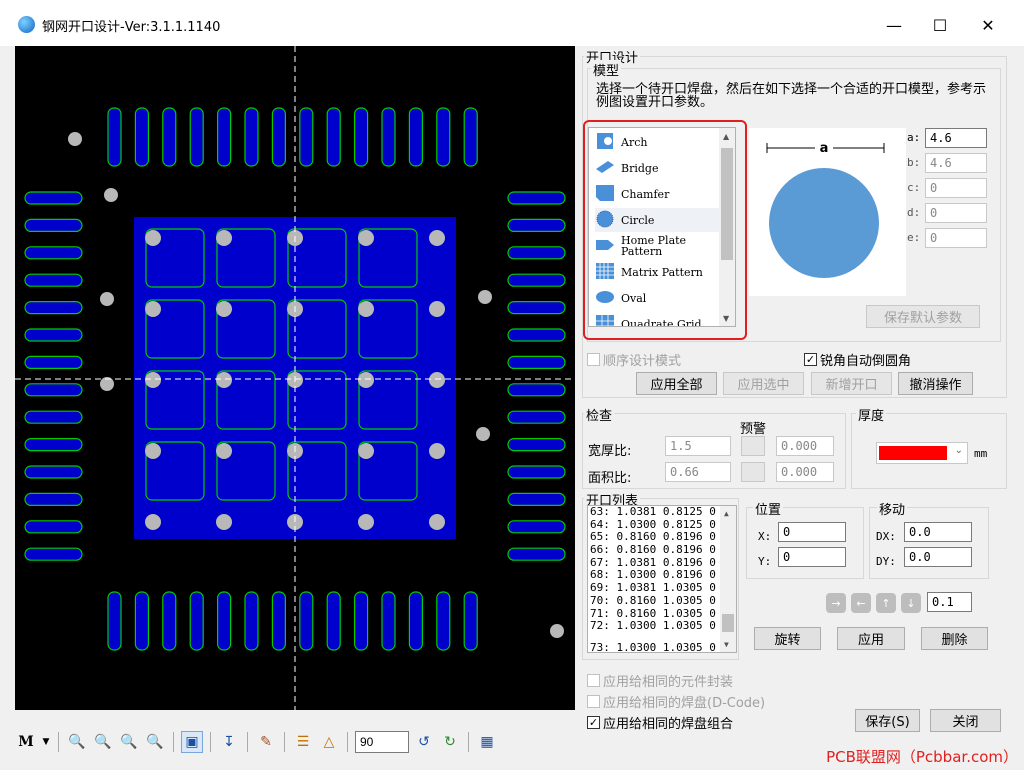  What do you see at coordinates (911, 603) in the screenshot?
I see `move-down-icon: ↓` at bounding box center [911, 603].